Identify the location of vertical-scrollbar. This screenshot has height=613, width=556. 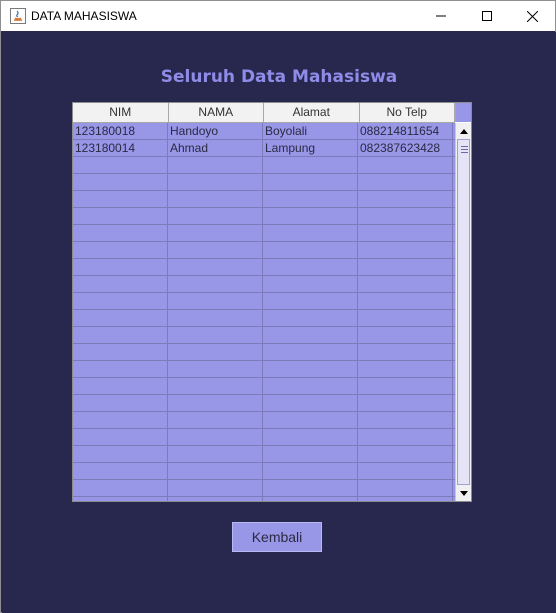
(463, 312).